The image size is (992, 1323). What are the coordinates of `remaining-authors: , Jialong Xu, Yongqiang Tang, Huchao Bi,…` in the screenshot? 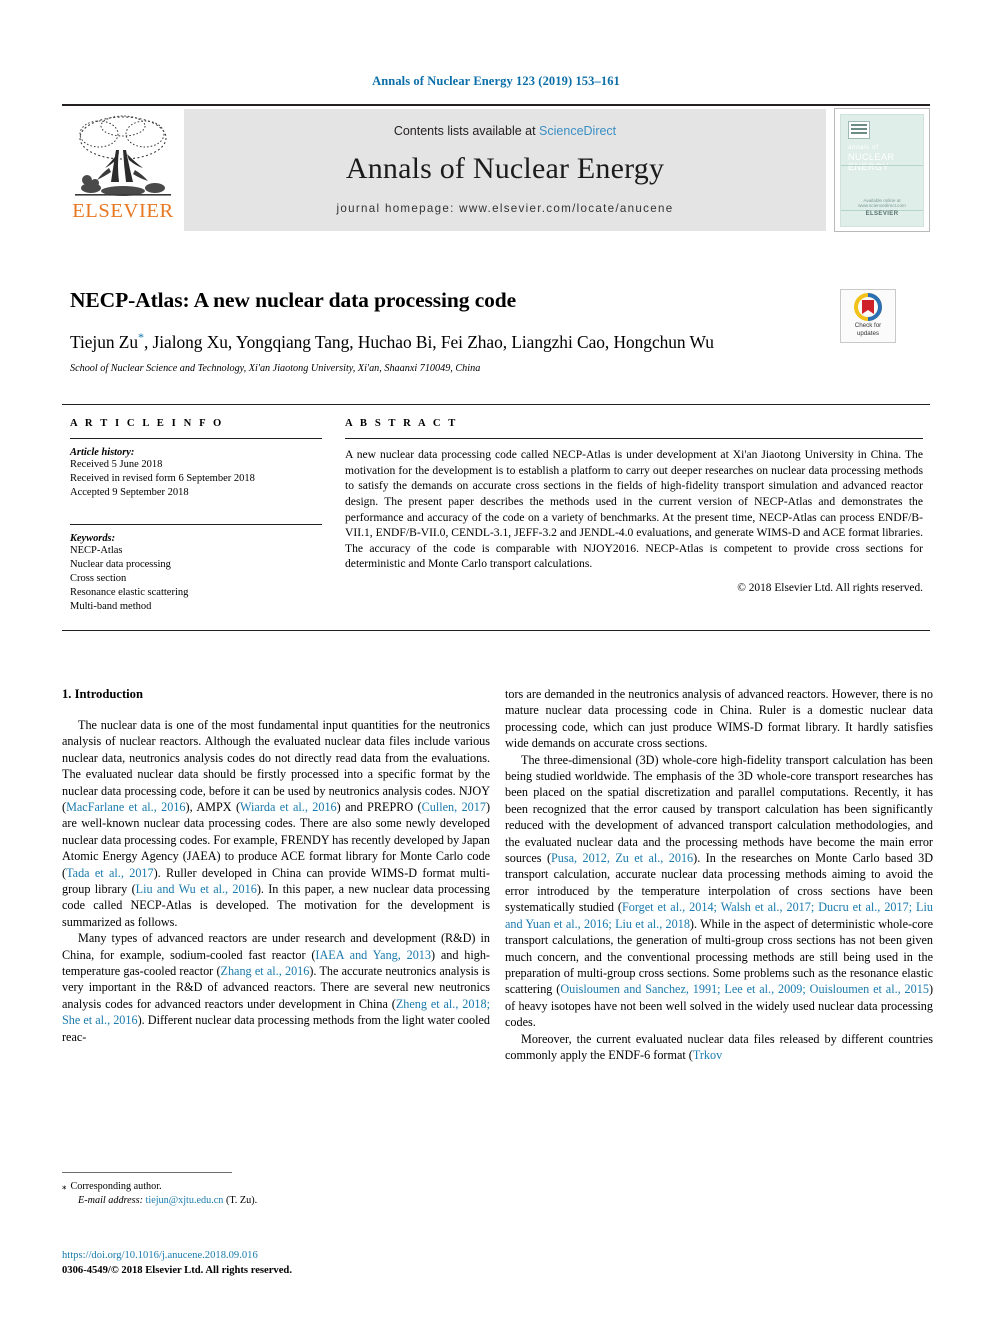 It's located at (428, 341).